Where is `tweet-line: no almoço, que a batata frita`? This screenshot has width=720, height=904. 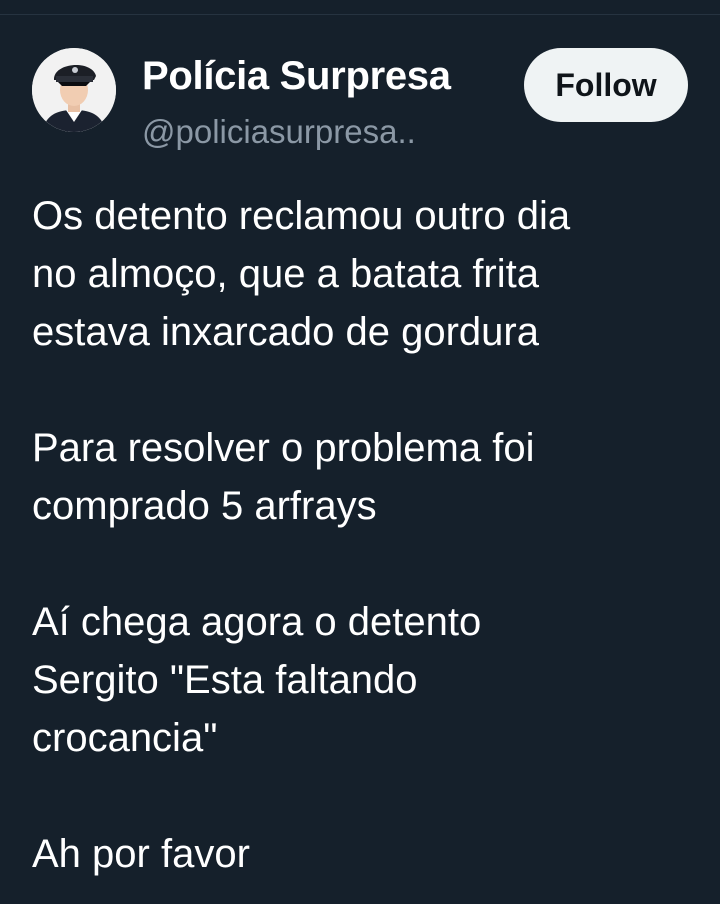
tweet-line: no almoço, que a batata frita is located at coordinates (285, 274).